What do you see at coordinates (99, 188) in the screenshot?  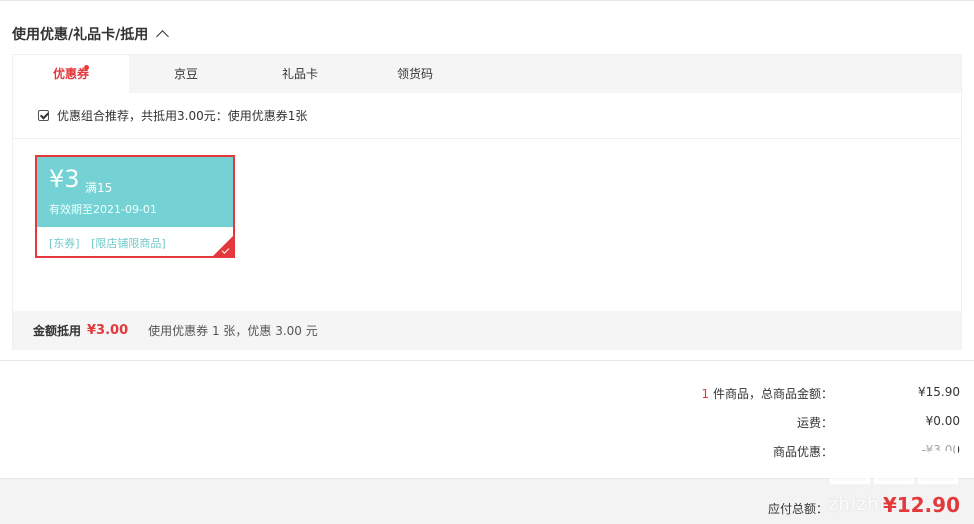 I see `coupon-threshold: 满15` at bounding box center [99, 188].